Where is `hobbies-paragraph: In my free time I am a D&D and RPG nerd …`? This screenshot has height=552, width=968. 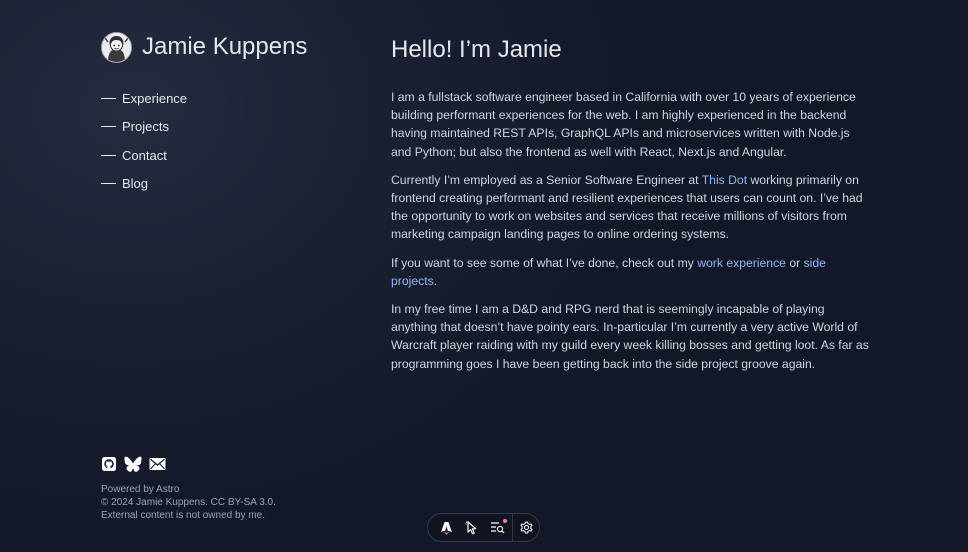 hobbies-paragraph: In my free time I am a D&D and RPG nerd … is located at coordinates (630, 336).